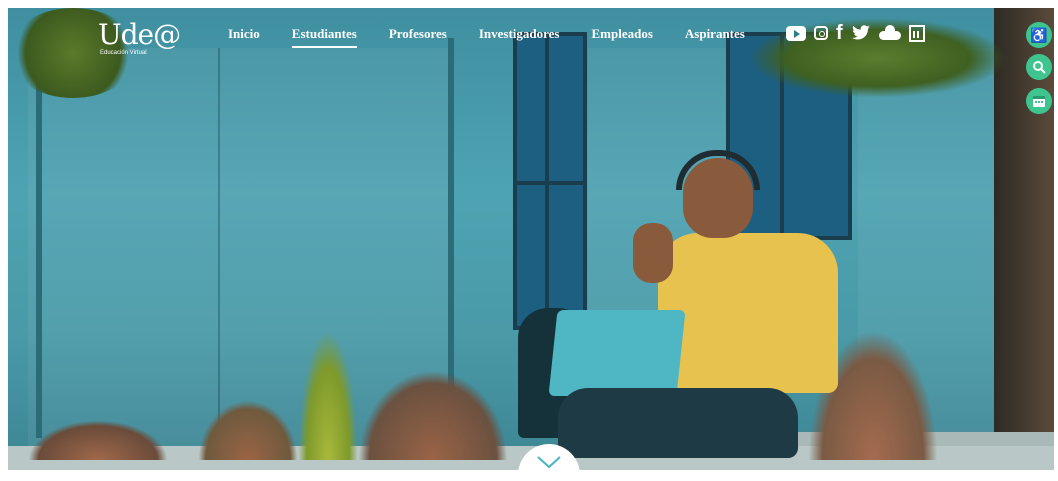  What do you see at coordinates (839, 33) in the screenshot?
I see `facebook-icon: f` at bounding box center [839, 33].